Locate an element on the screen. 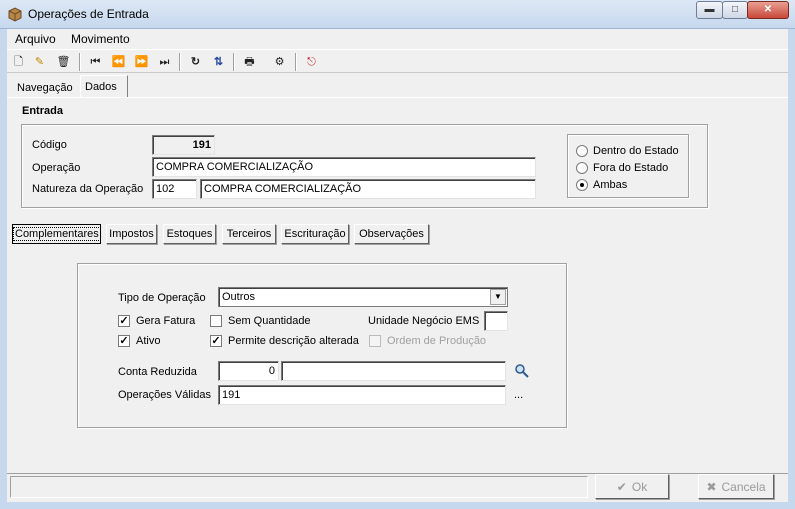  main-tabs: Navegação Dados is located at coordinates (397, 86).